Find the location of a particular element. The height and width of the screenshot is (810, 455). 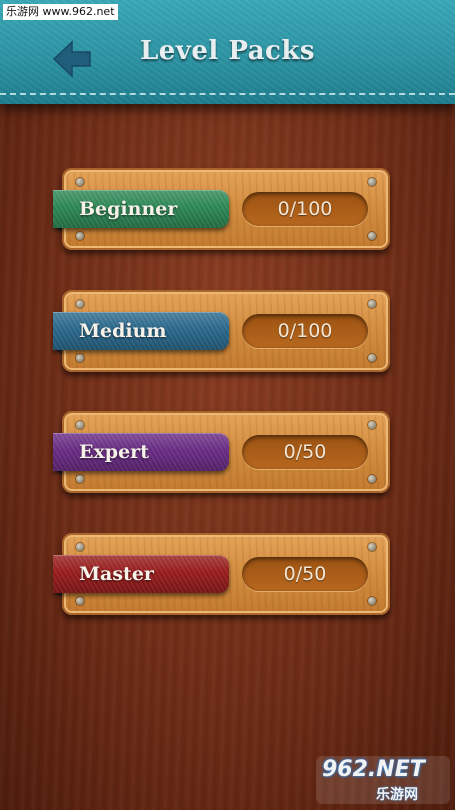

level-pack-medium: Medium 0/100 is located at coordinates (221, 331).